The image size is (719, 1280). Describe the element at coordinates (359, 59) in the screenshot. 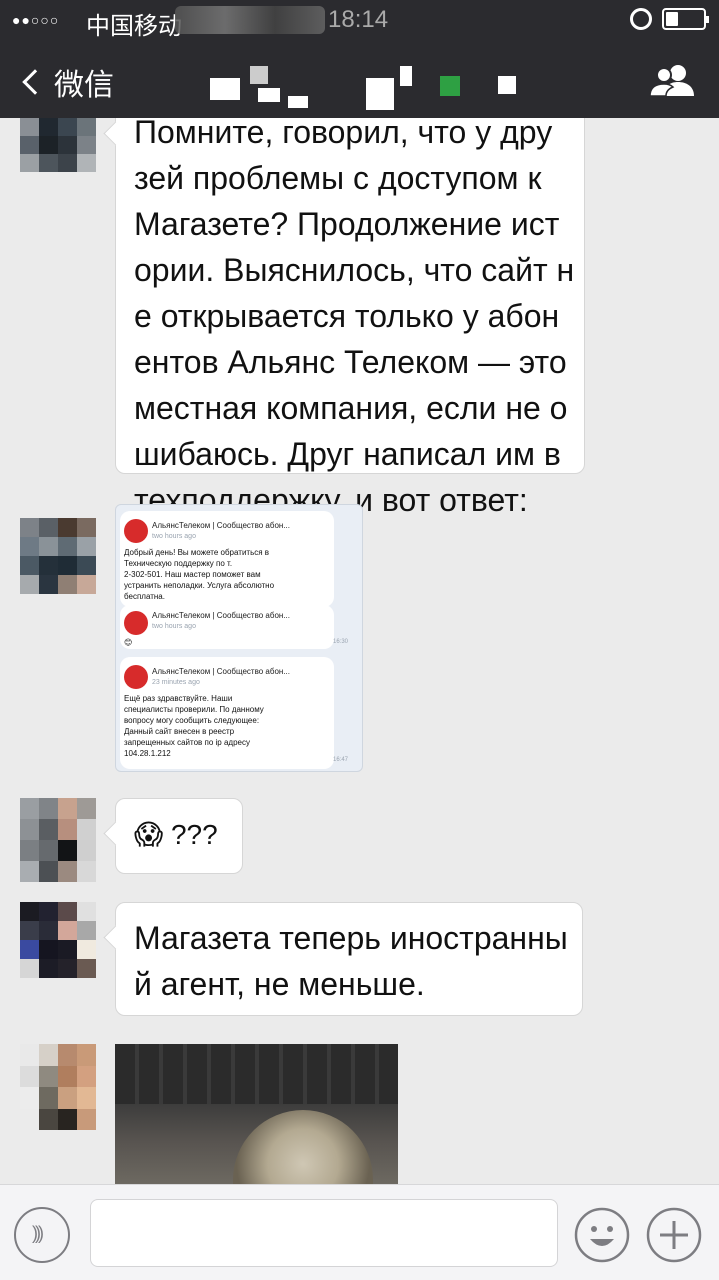

I see `top-bar: ●●○○○ 中国移动 18:14 微信` at that location.